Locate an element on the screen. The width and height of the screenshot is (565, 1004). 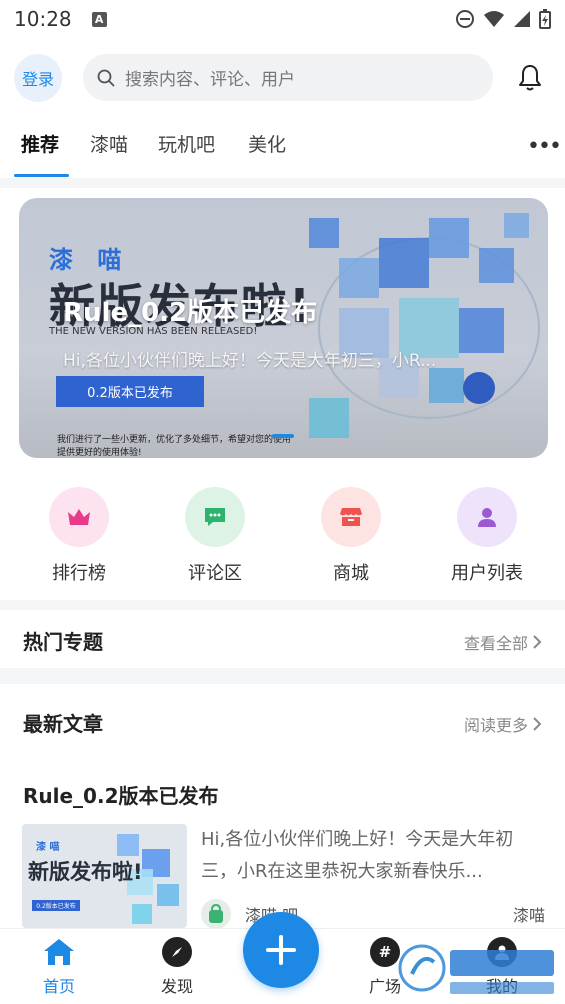
bell-icon is located at coordinates (530, 78).